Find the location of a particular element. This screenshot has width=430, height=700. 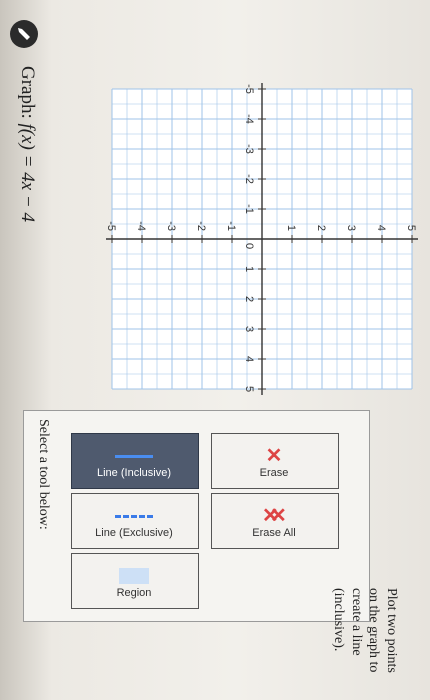

tool-line-exclusive-button: Line (Exclusive) is located at coordinates (135, 521).